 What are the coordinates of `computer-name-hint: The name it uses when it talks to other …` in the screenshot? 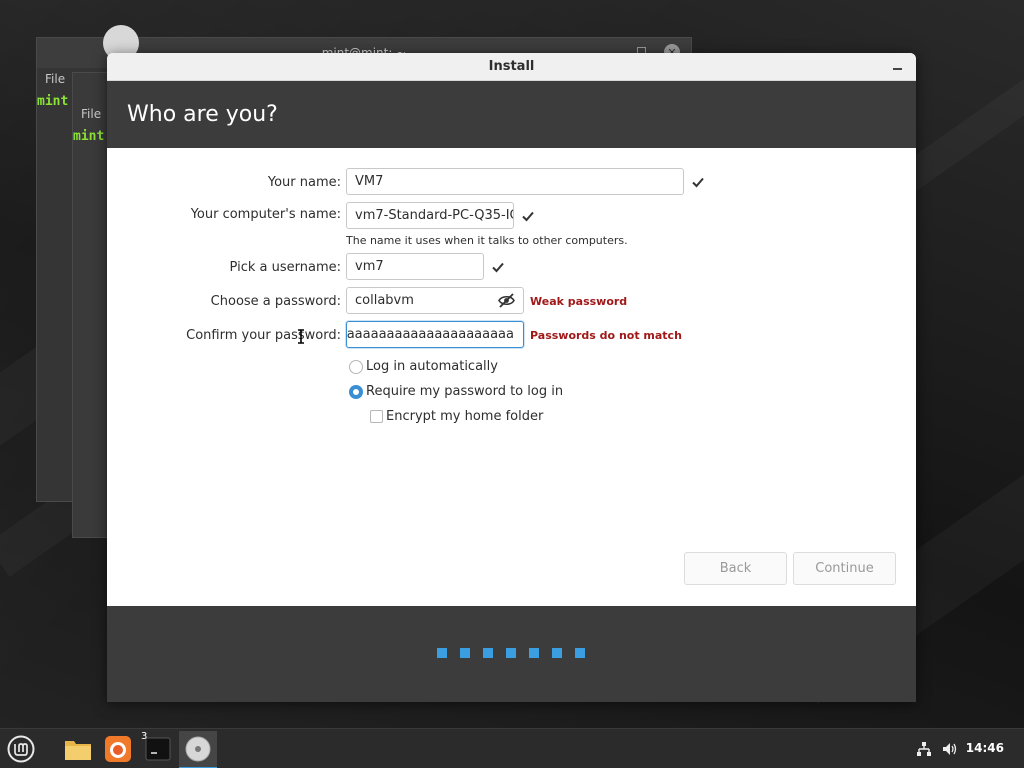 It's located at (487, 240).